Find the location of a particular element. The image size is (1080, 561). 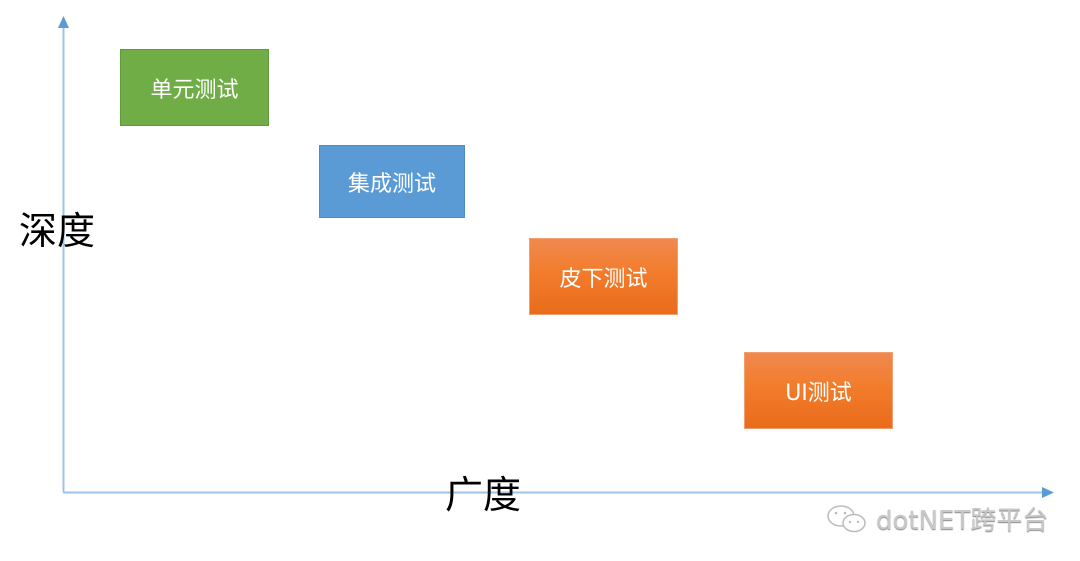

x-axis-label: 广度 is located at coordinates (483, 495).